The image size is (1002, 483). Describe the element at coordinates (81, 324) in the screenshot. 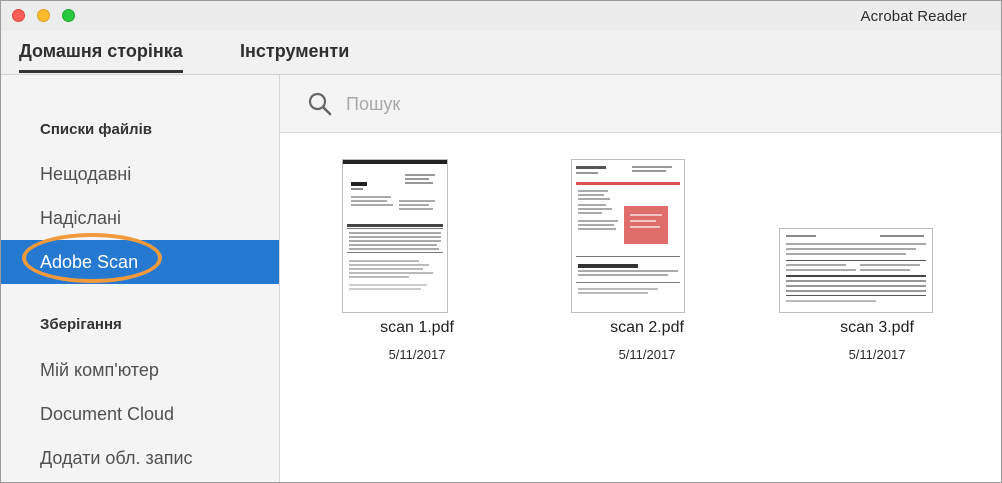

I see `storage-heading: Зберігання` at that location.